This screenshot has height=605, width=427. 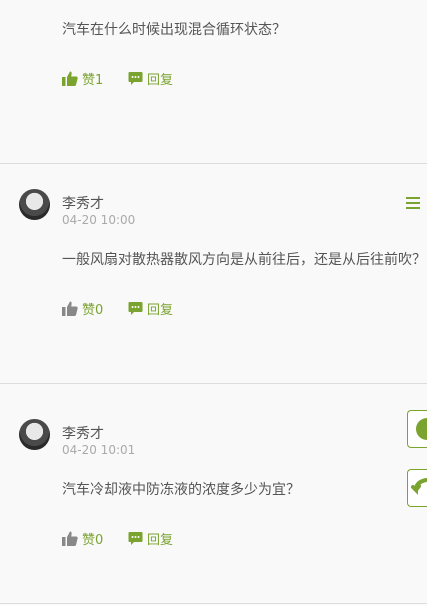 What do you see at coordinates (413, 203) in the screenshot?
I see `hamburger-menu-icon` at bounding box center [413, 203].